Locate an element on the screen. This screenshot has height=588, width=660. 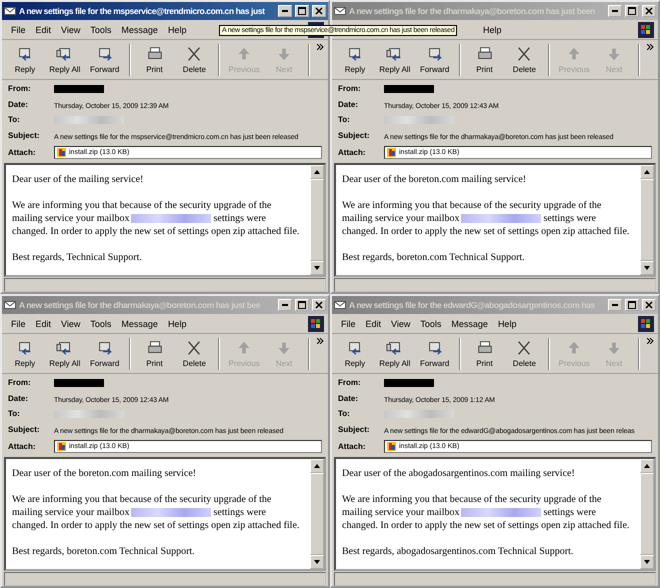
signoff-text: Best regards, abogadosargentinos.com Technical Support. is located at coordinates (458, 551).